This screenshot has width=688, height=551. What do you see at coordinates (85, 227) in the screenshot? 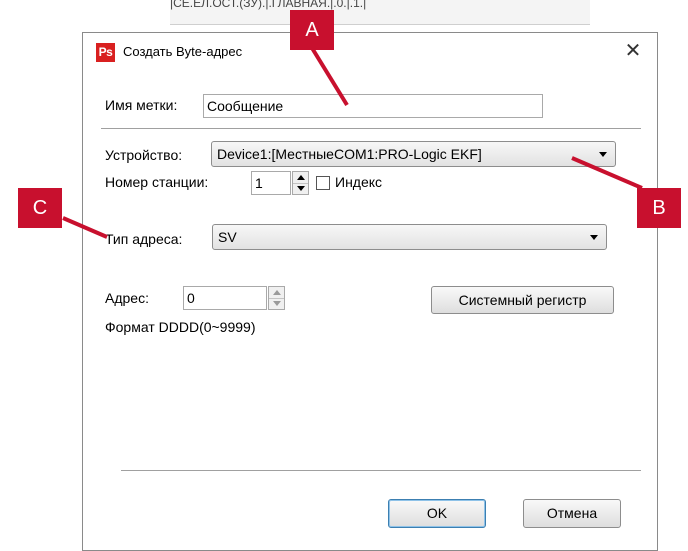
I see `callout-c-arrow` at bounding box center [85, 227].